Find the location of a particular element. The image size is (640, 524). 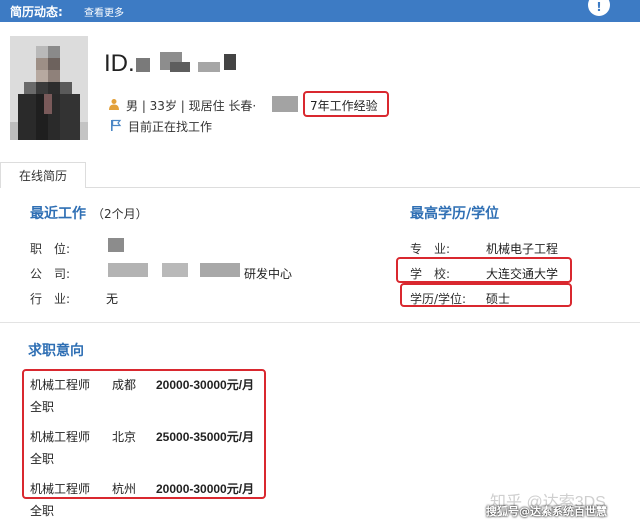

basic-info-text: 男 | 33岁 | 现居住 长春· is located at coordinates (191, 106).